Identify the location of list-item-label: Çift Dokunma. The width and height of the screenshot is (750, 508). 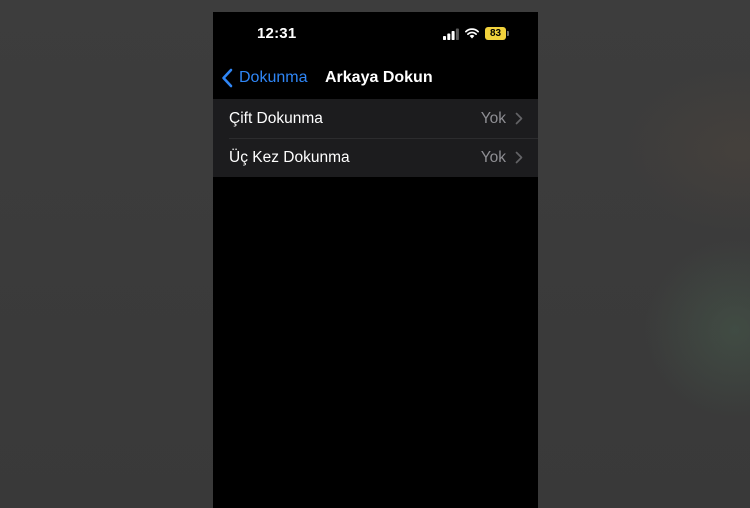
(276, 118).